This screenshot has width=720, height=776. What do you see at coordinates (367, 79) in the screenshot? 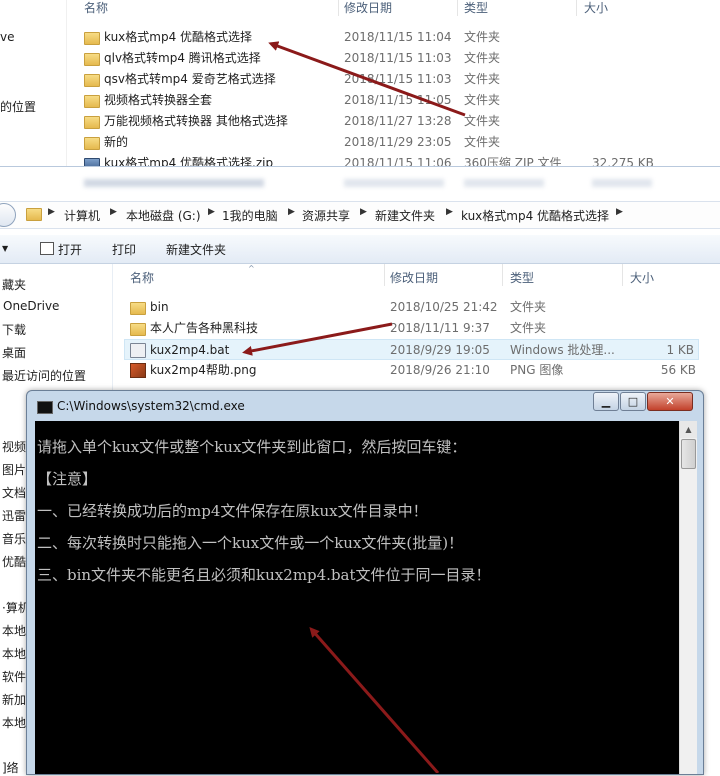
I see `arrow-to-kux-folder` at bounding box center [367, 79].